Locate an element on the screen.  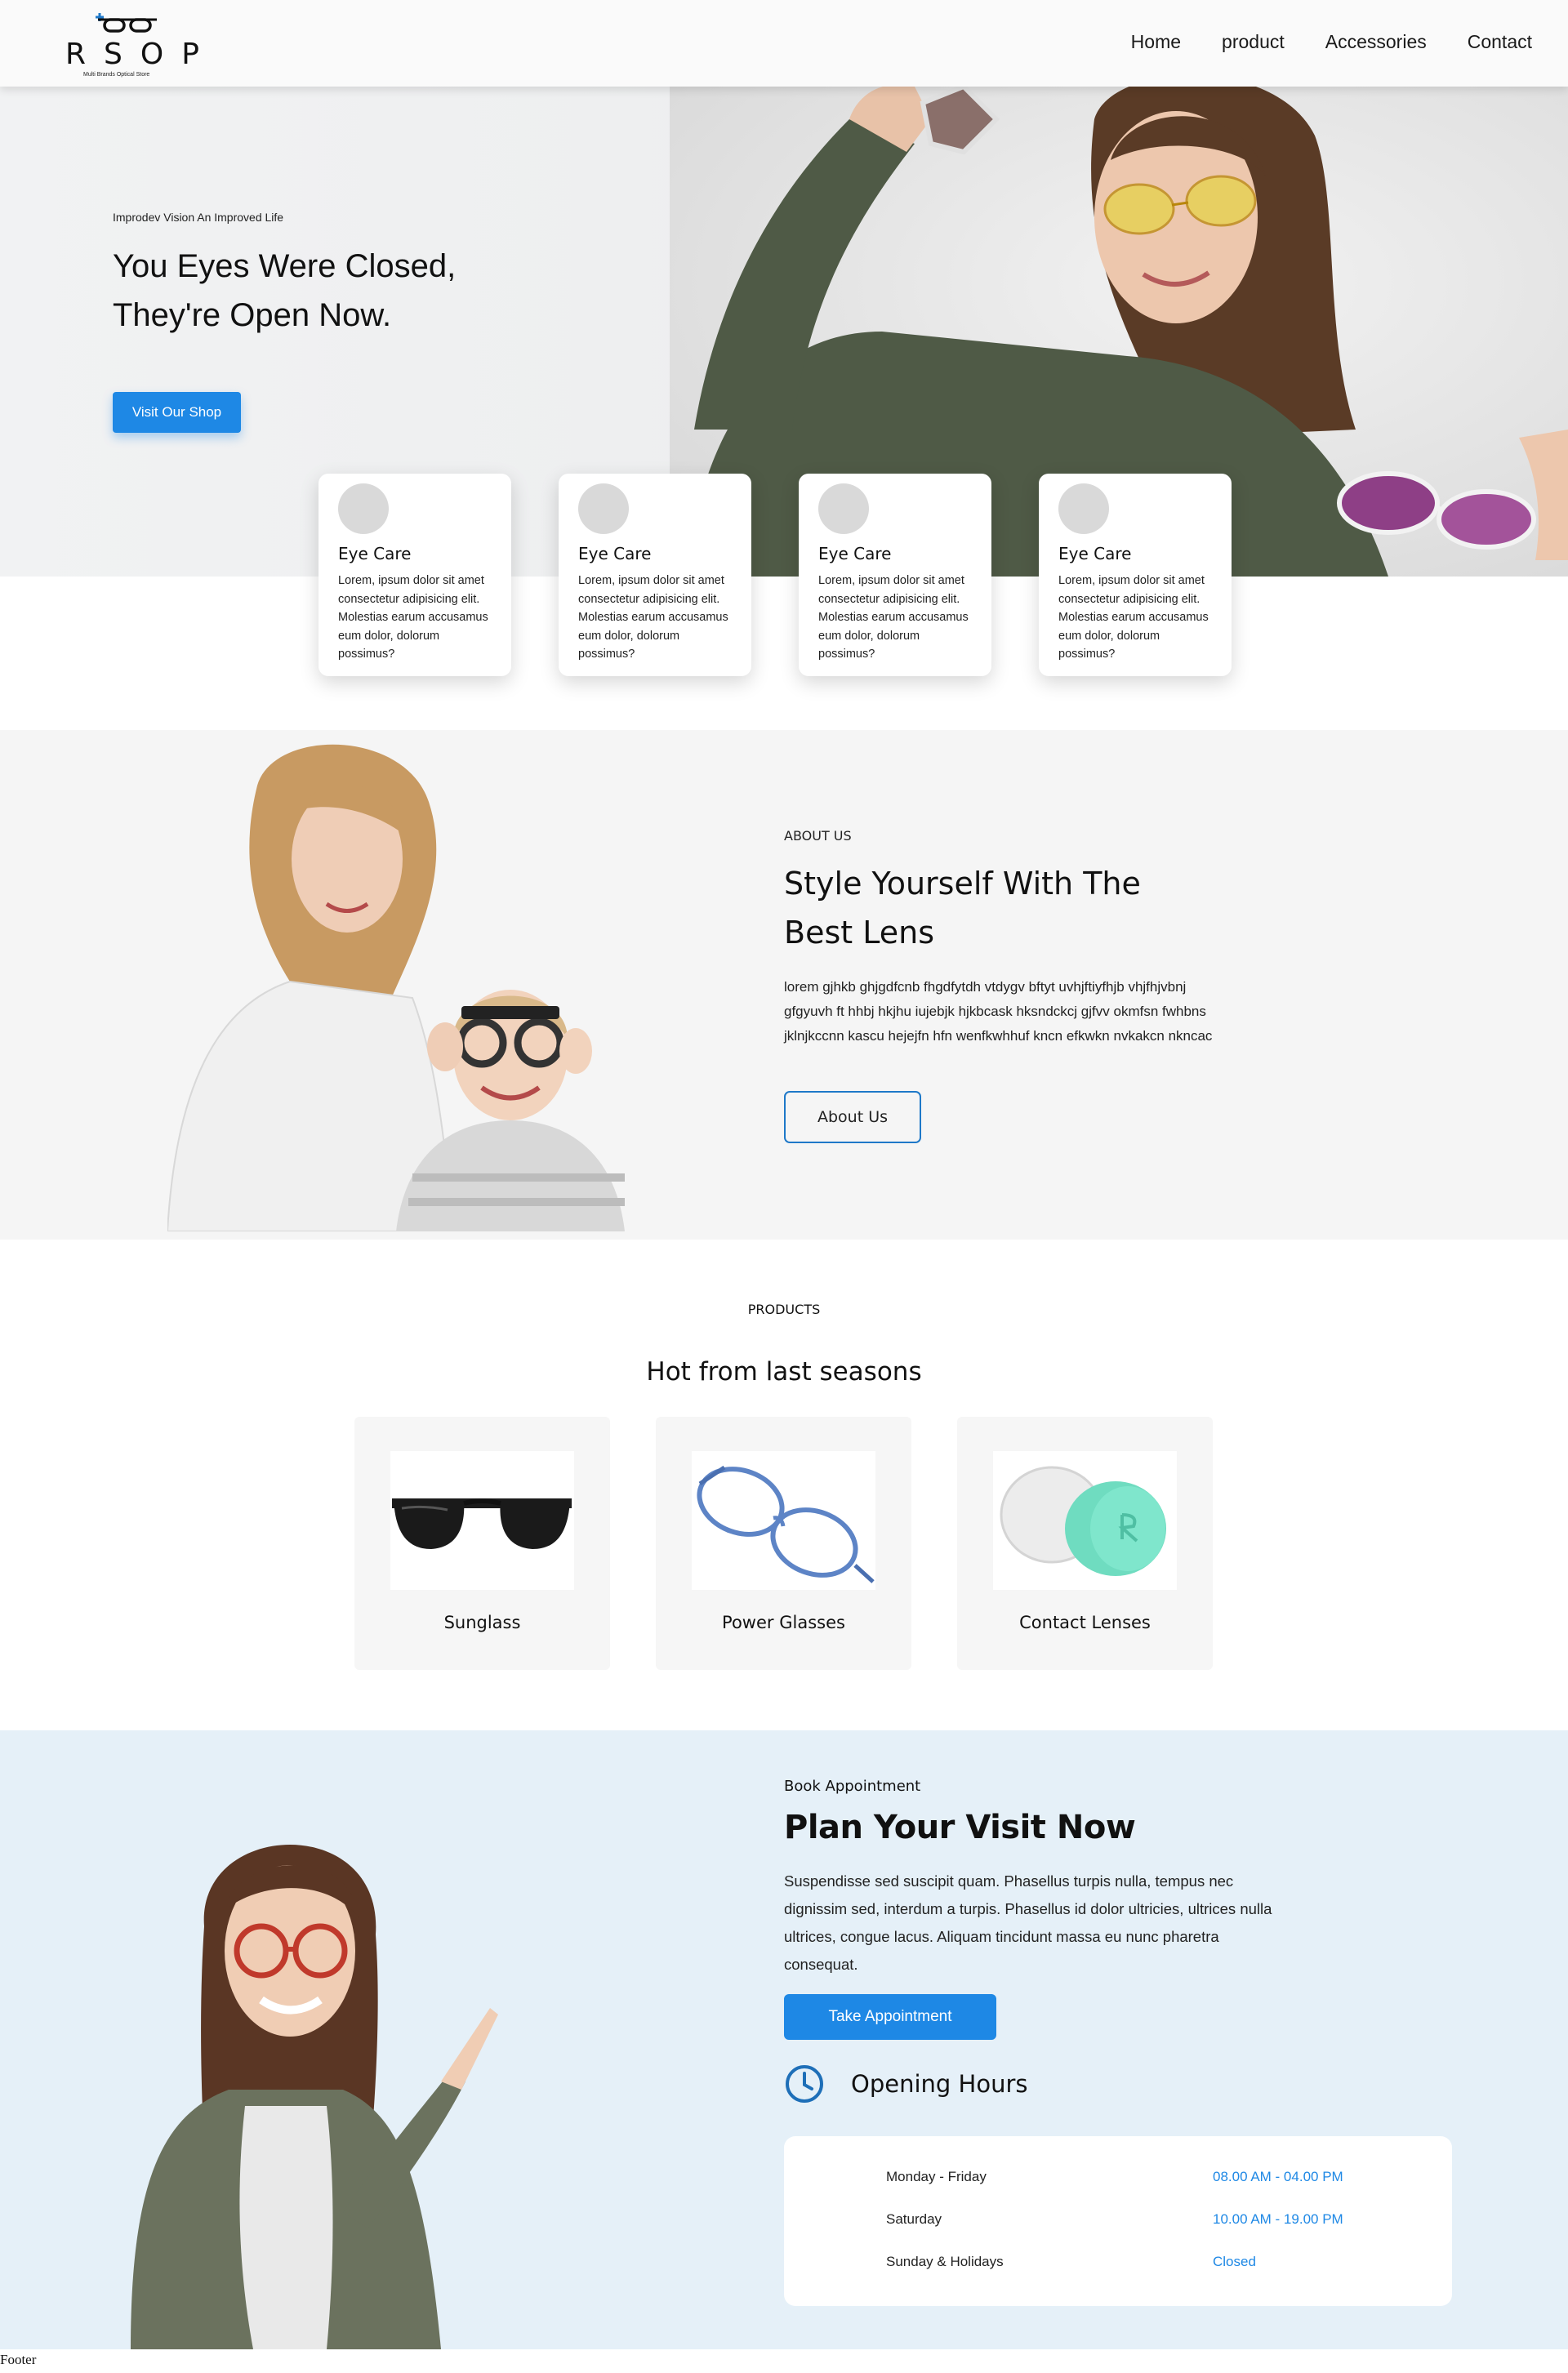
about-kicker: ABOUT US is located at coordinates (818, 836).